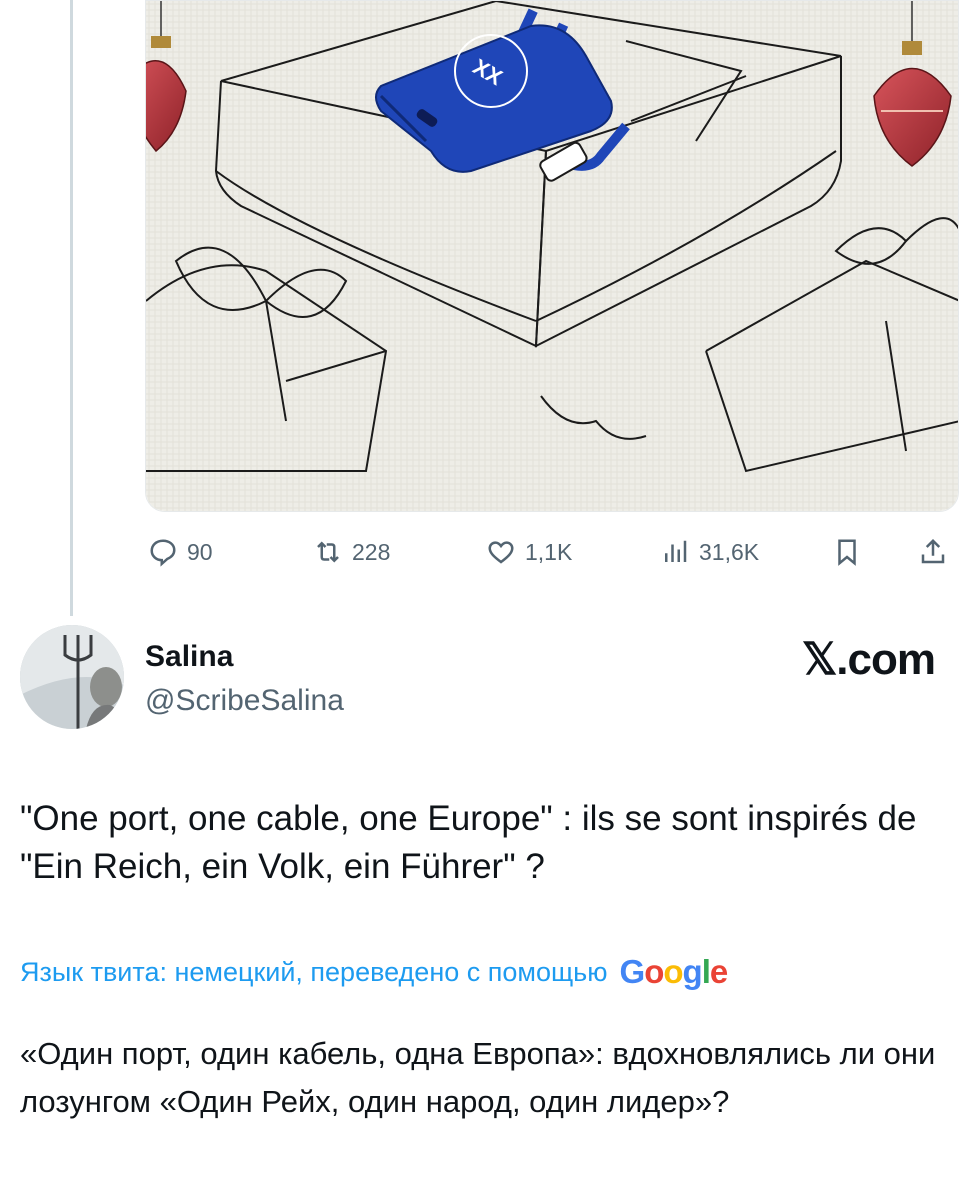  I want to click on views-icon, so click(676, 551).